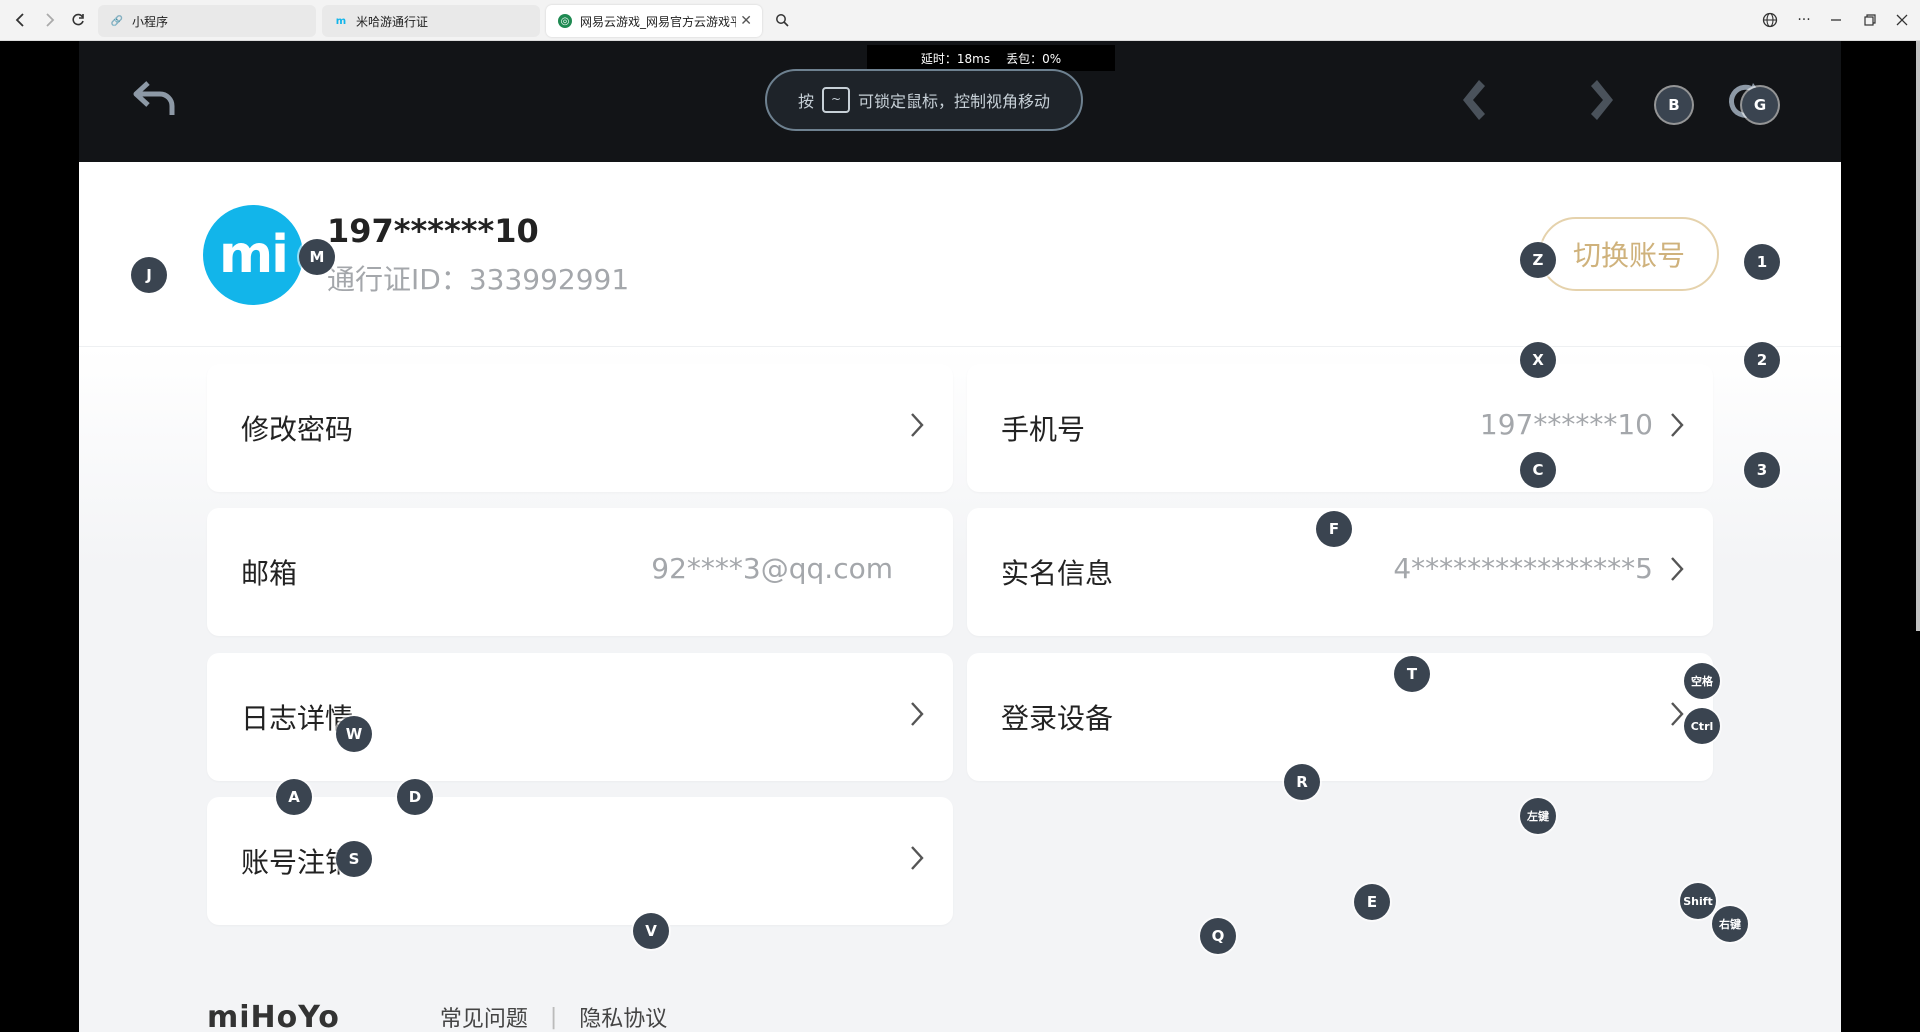 The height and width of the screenshot is (1032, 1920). What do you see at coordinates (782, 20) in the screenshot?
I see `search-icon` at bounding box center [782, 20].